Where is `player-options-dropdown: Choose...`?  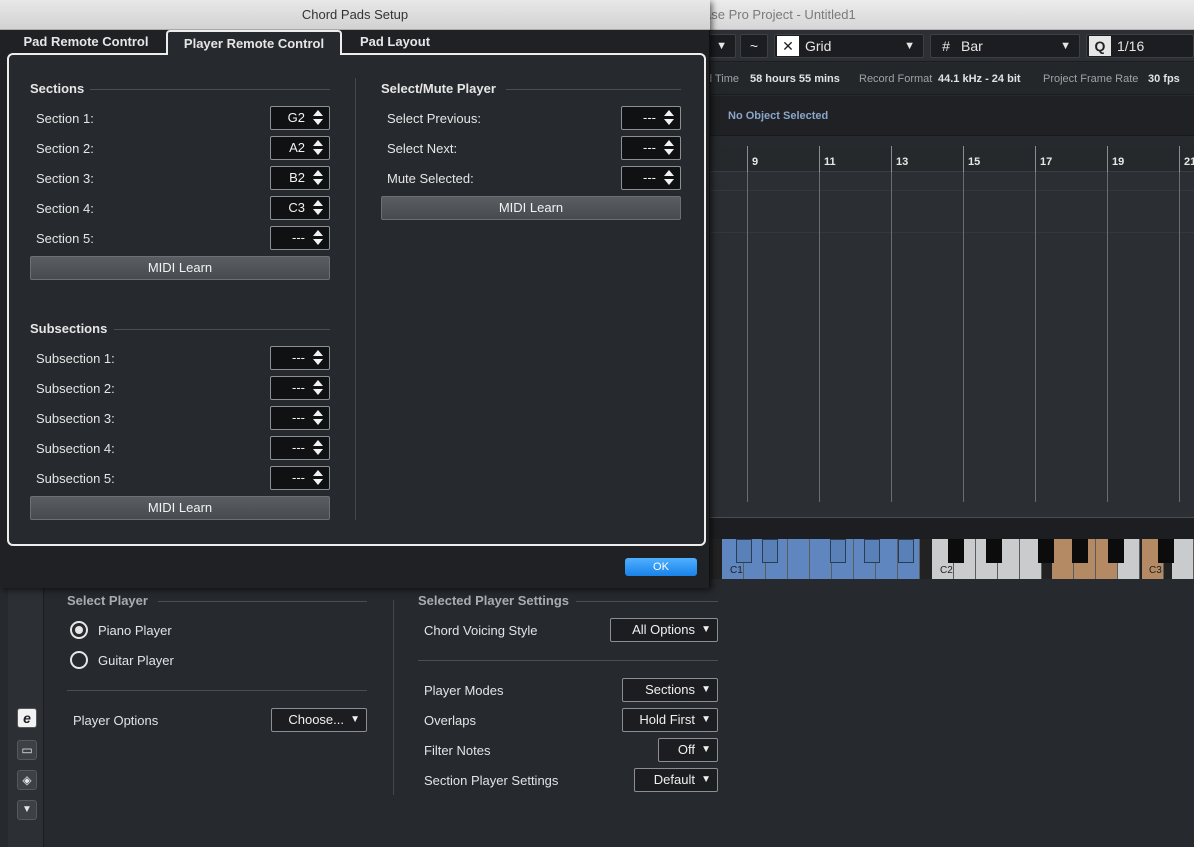 player-options-dropdown: Choose... is located at coordinates (319, 720).